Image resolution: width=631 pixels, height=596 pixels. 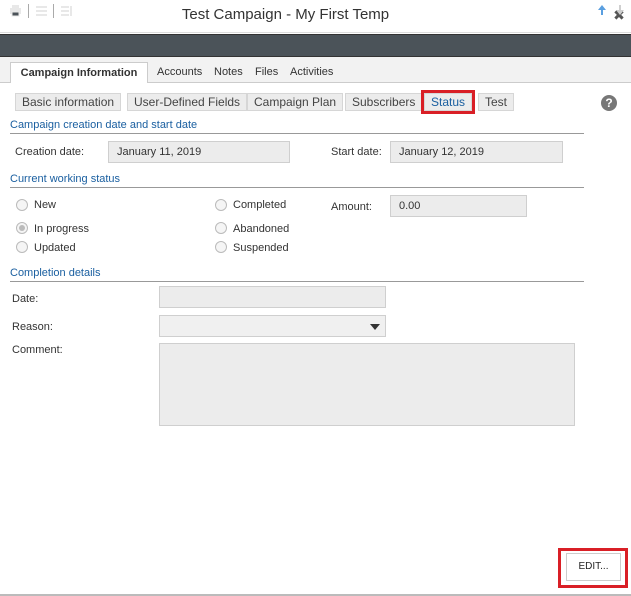 I want to click on subtab-status: Status, so click(x=448, y=102).